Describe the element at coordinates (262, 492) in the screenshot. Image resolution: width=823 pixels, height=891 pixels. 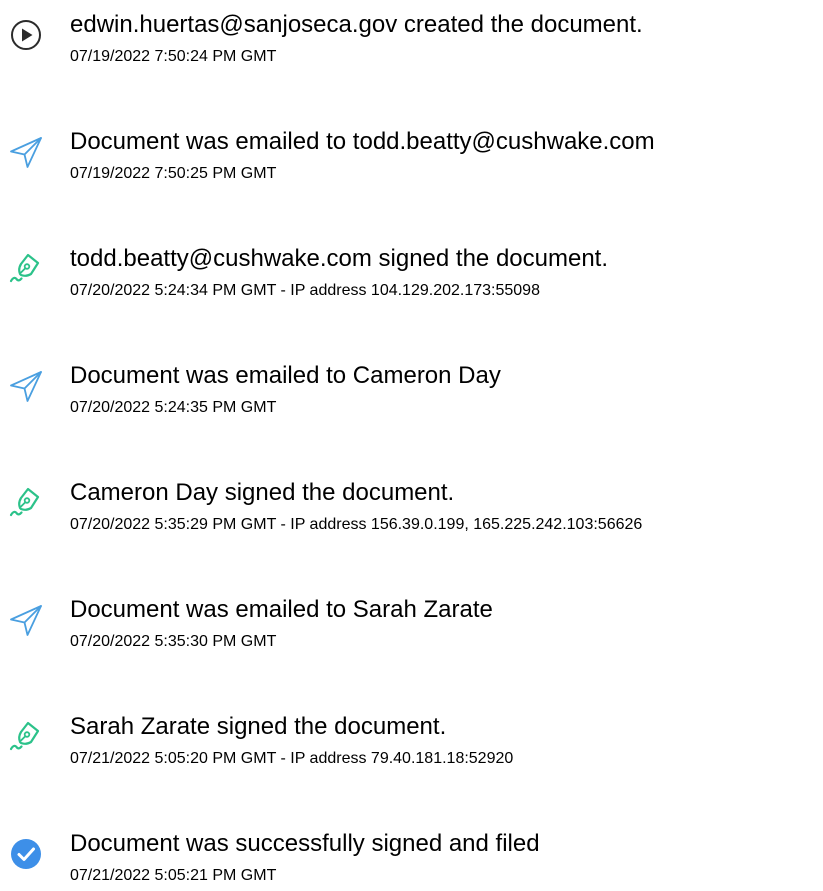
I see `event-title: Cameron Day signed the document.` at that location.